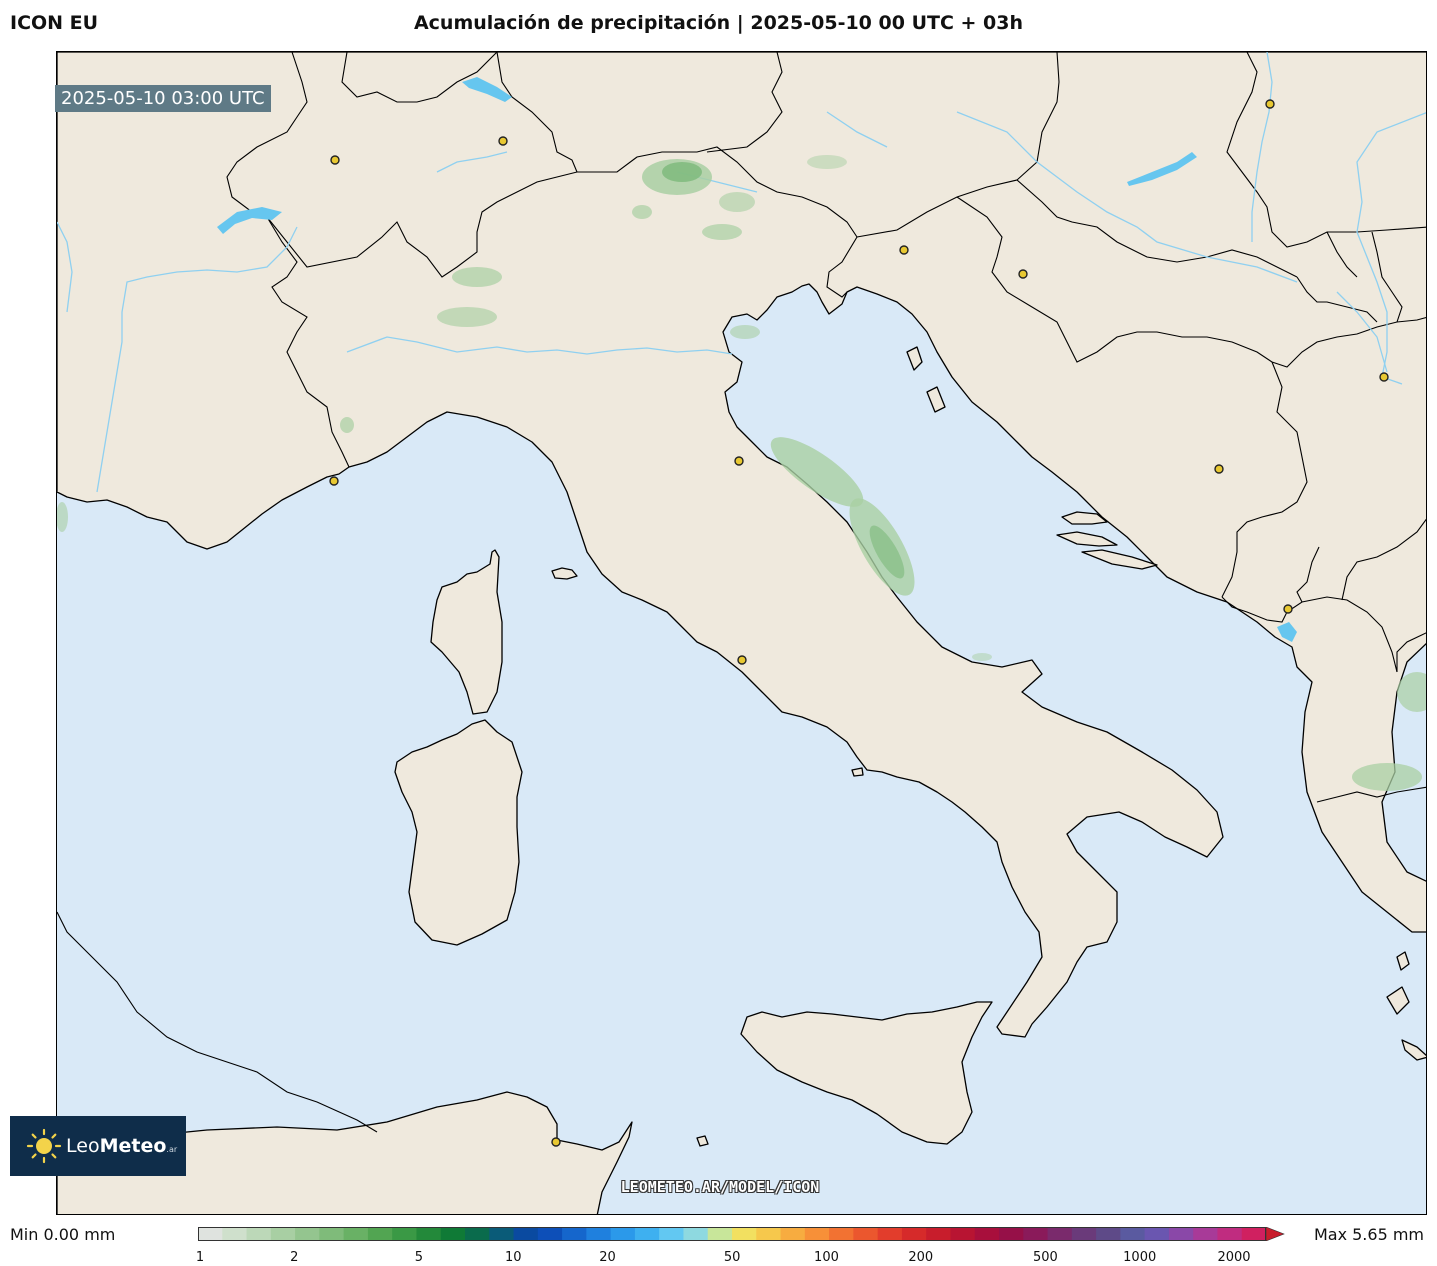 The image size is (1437, 1266). Describe the element at coordinates (466, 632) in the screenshot. I see `corsica` at that location.